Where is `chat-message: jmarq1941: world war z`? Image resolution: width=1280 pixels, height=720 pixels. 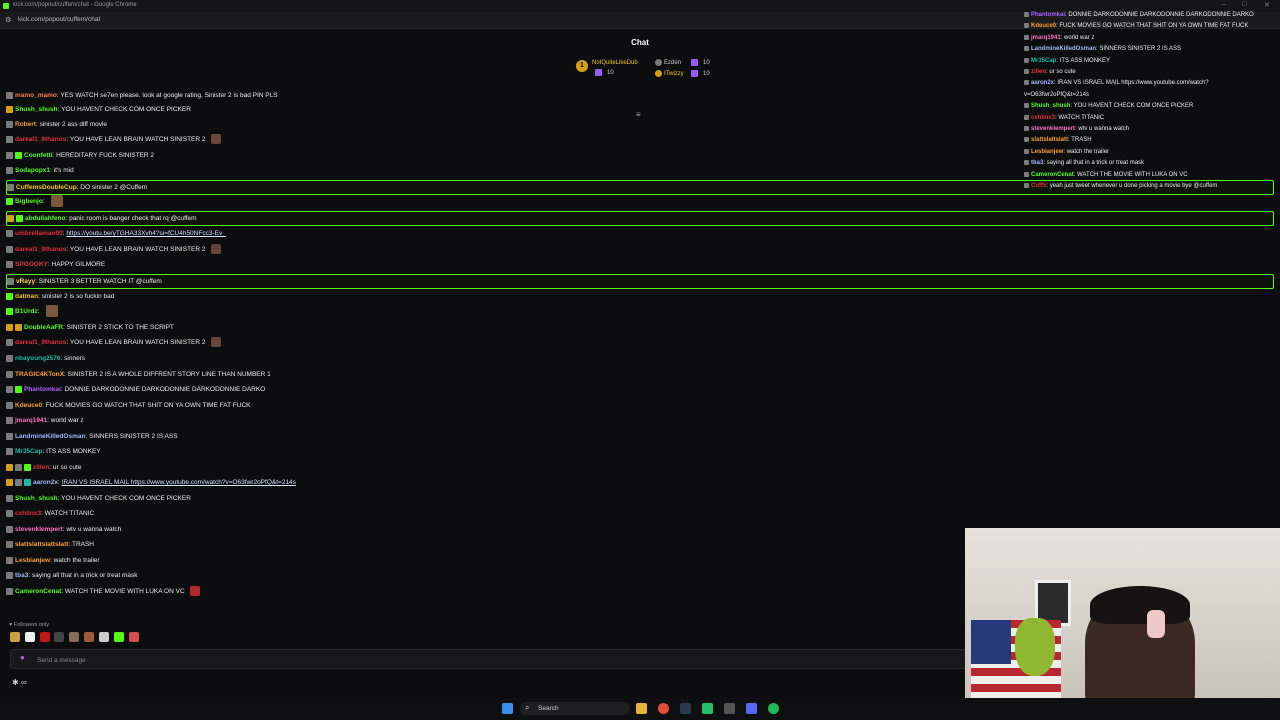 chat-message: jmarq1941: world war z is located at coordinates (639, 421).